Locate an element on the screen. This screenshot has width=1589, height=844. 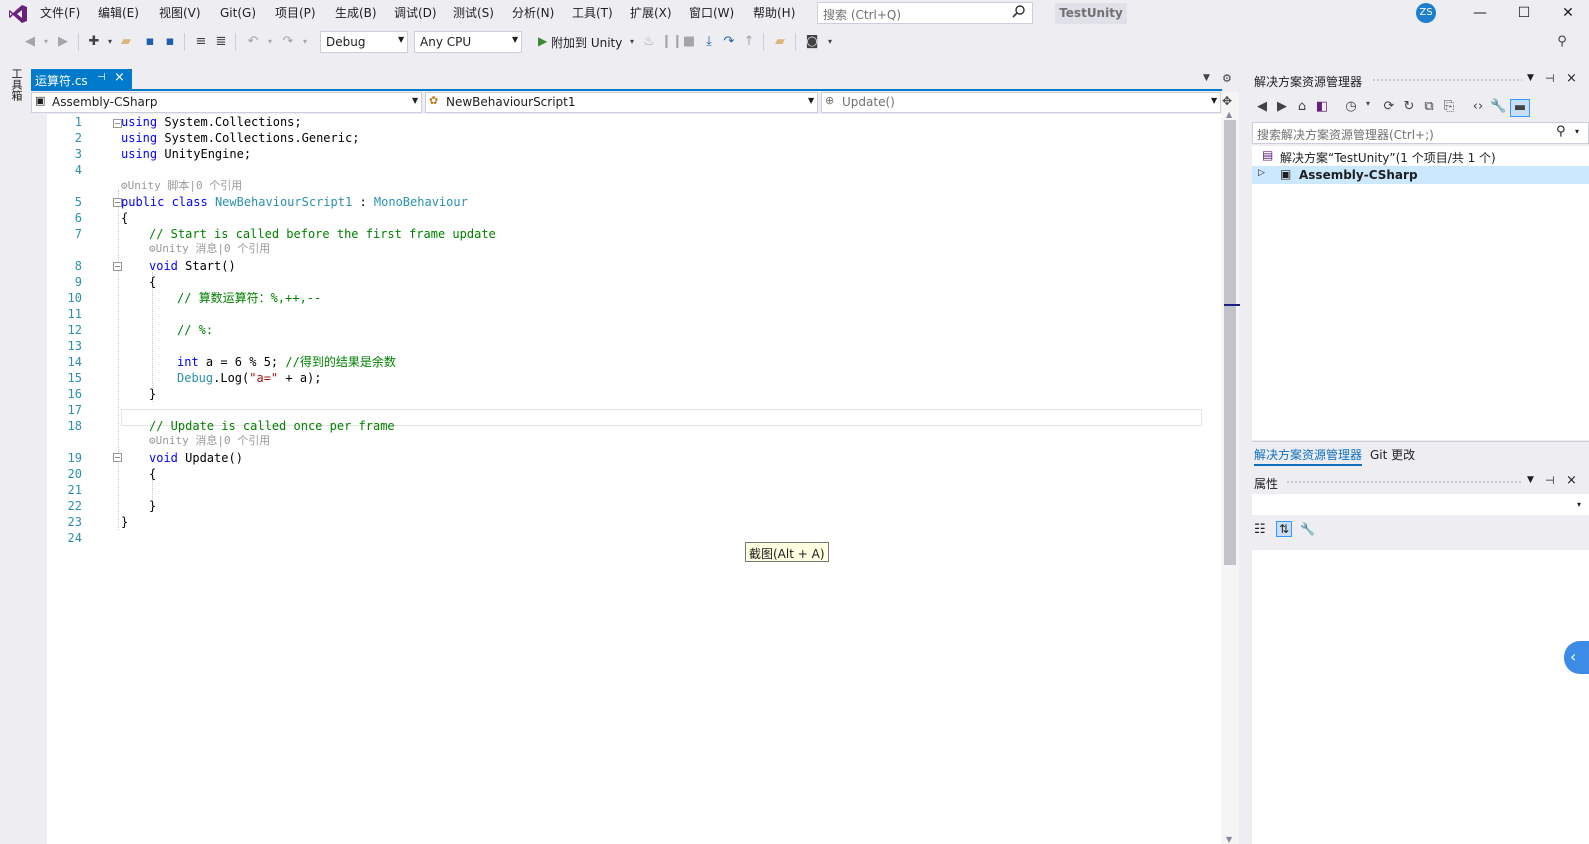
split-window-icon: ✥ is located at coordinates (1227, 101).